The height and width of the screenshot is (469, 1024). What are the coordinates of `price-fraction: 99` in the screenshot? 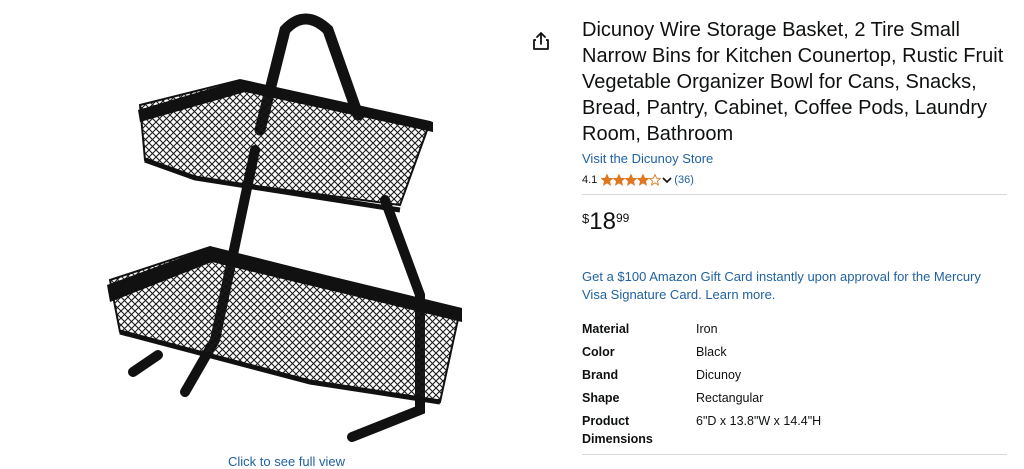 It's located at (622, 218).